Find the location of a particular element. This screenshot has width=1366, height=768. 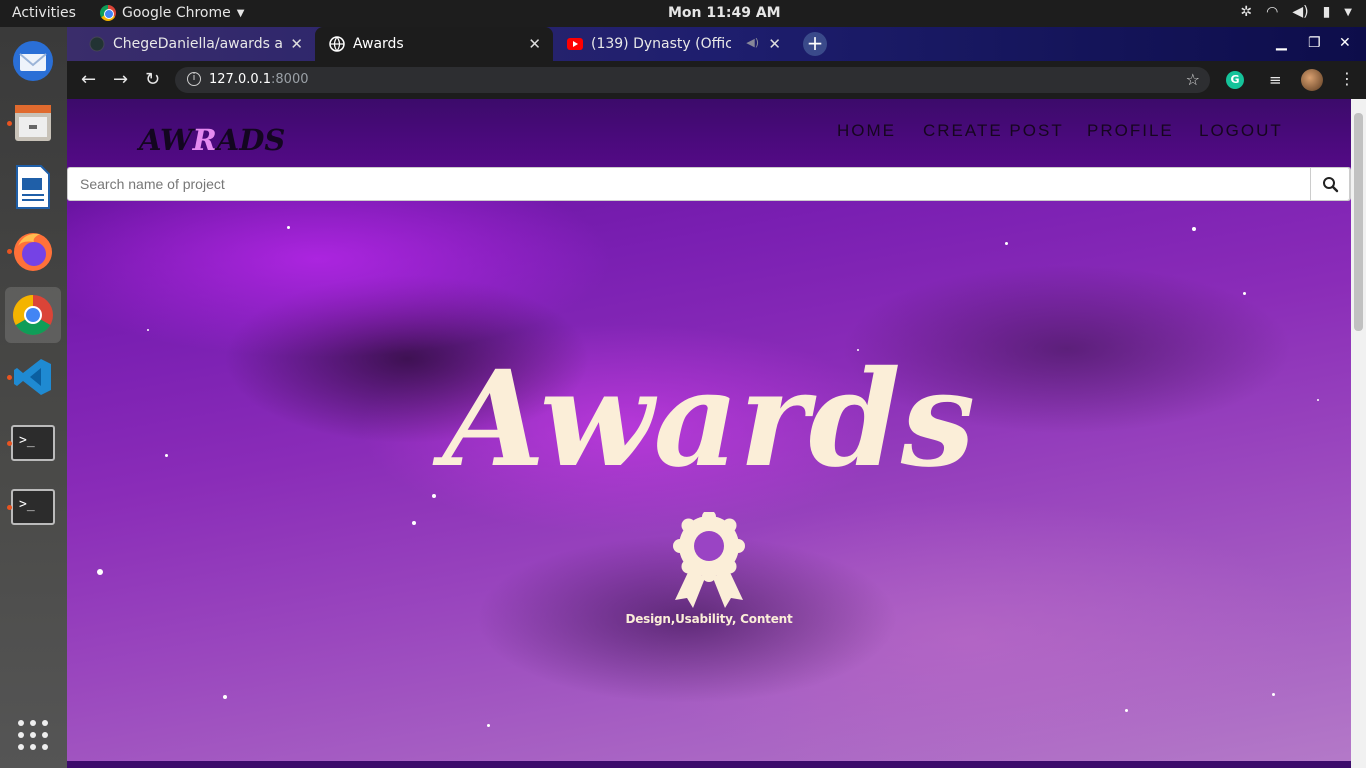

dock-firefox is located at coordinates (33, 251).